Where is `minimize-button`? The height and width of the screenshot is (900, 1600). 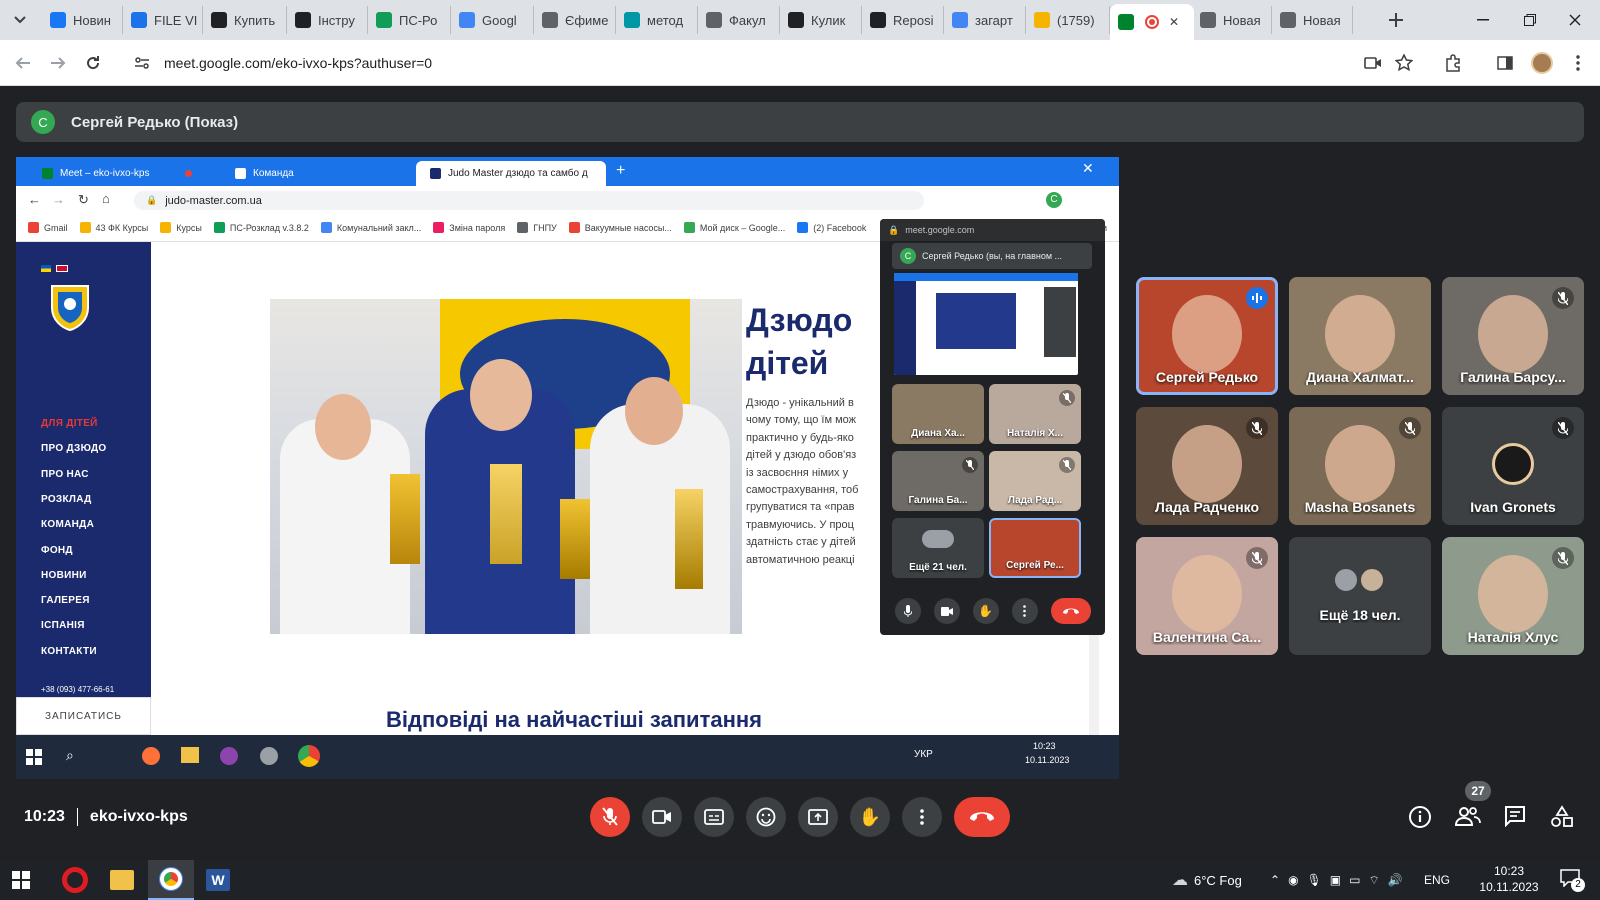
minimize-button is located at coordinates (1483, 20).